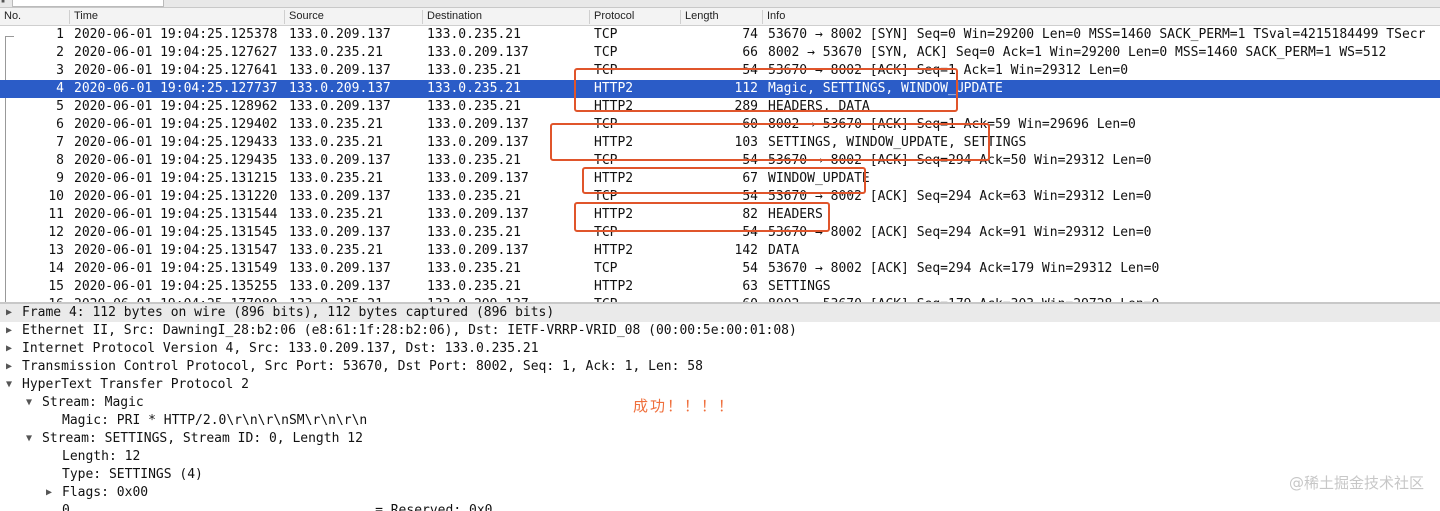 The image size is (1440, 511). I want to click on column-header-length: Length, so click(699, 17).